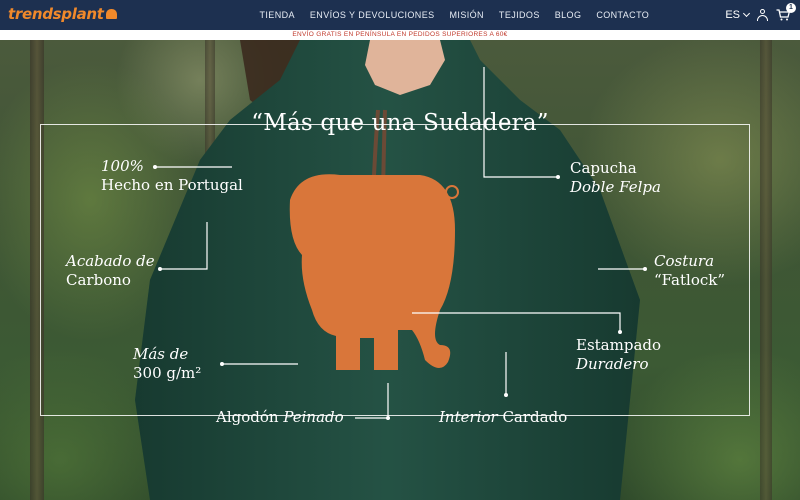  What do you see at coordinates (615, 187) in the screenshot?
I see `feature-capucha-line2: Doble Felpa` at bounding box center [615, 187].